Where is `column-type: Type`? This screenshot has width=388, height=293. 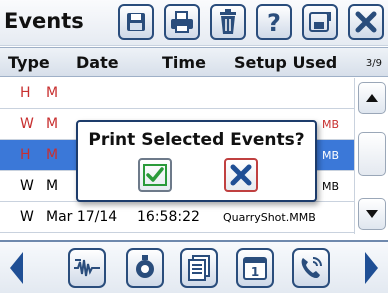
column-type: Type is located at coordinates (29, 62).